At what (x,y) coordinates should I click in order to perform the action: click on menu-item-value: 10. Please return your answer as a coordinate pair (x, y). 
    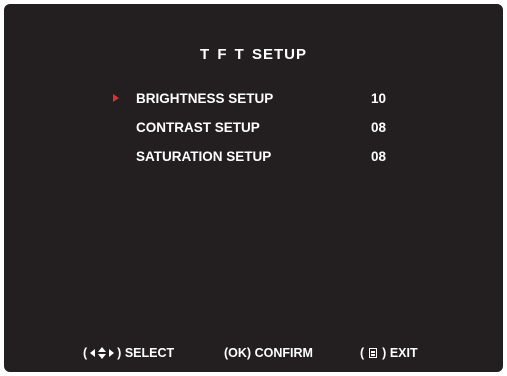
    Looking at the image, I should click on (379, 98).